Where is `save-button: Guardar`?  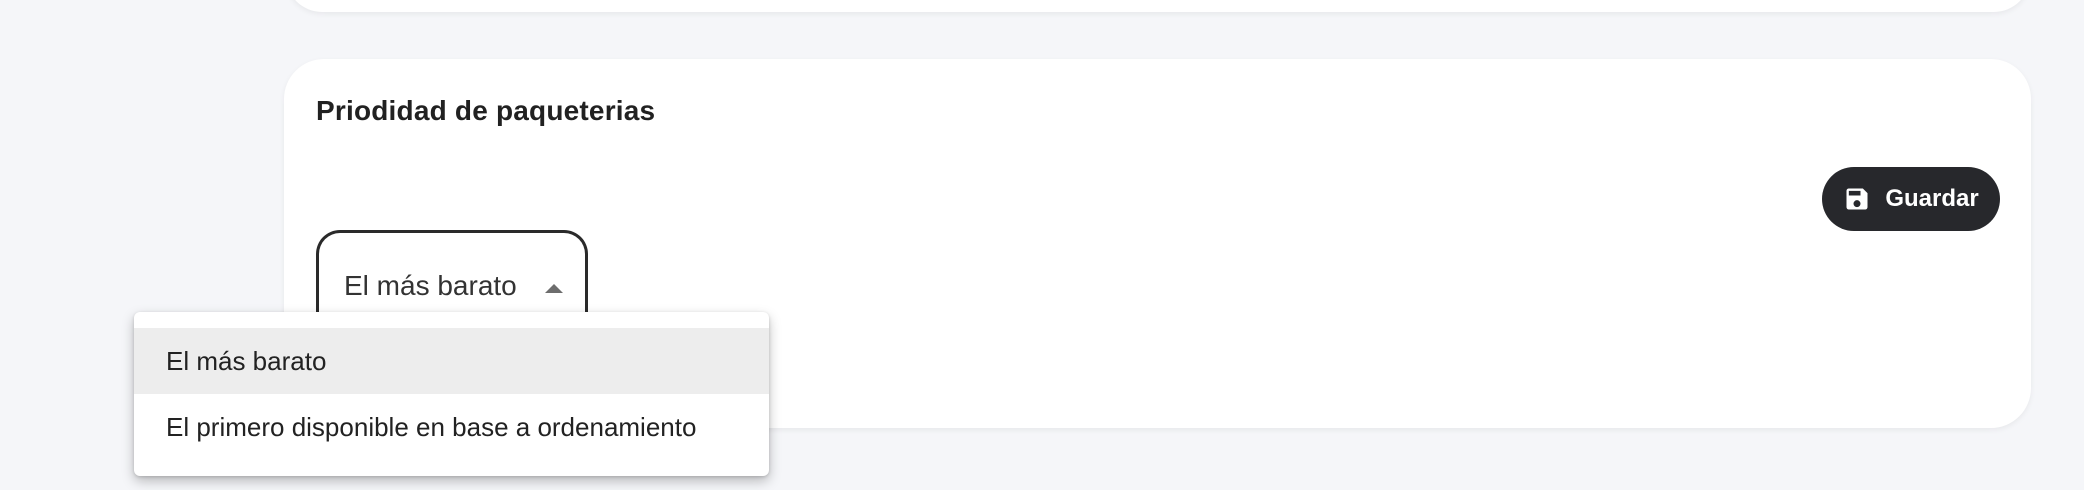 save-button: Guardar is located at coordinates (1911, 199).